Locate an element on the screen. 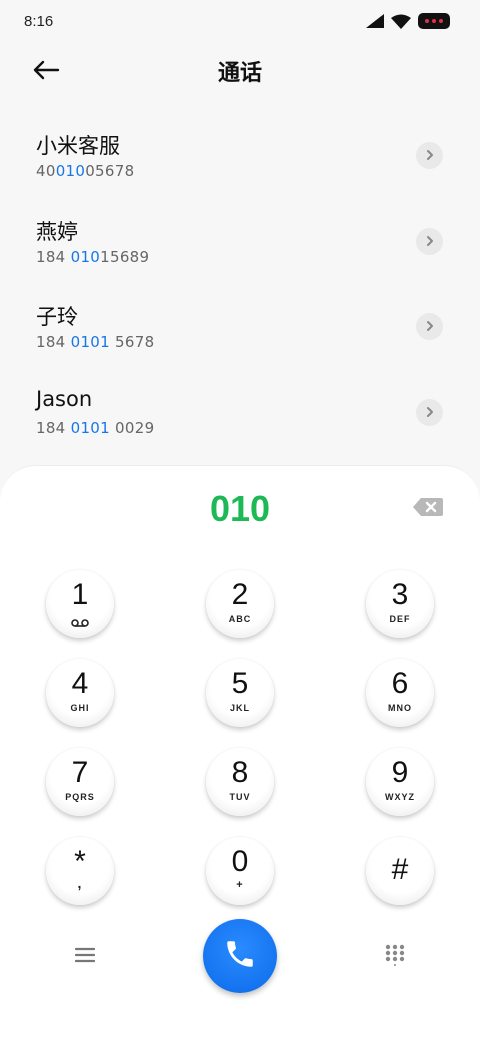 The height and width of the screenshot is (1040, 480). contact-row: 子玲 184 0101 5678 is located at coordinates (240, 326).